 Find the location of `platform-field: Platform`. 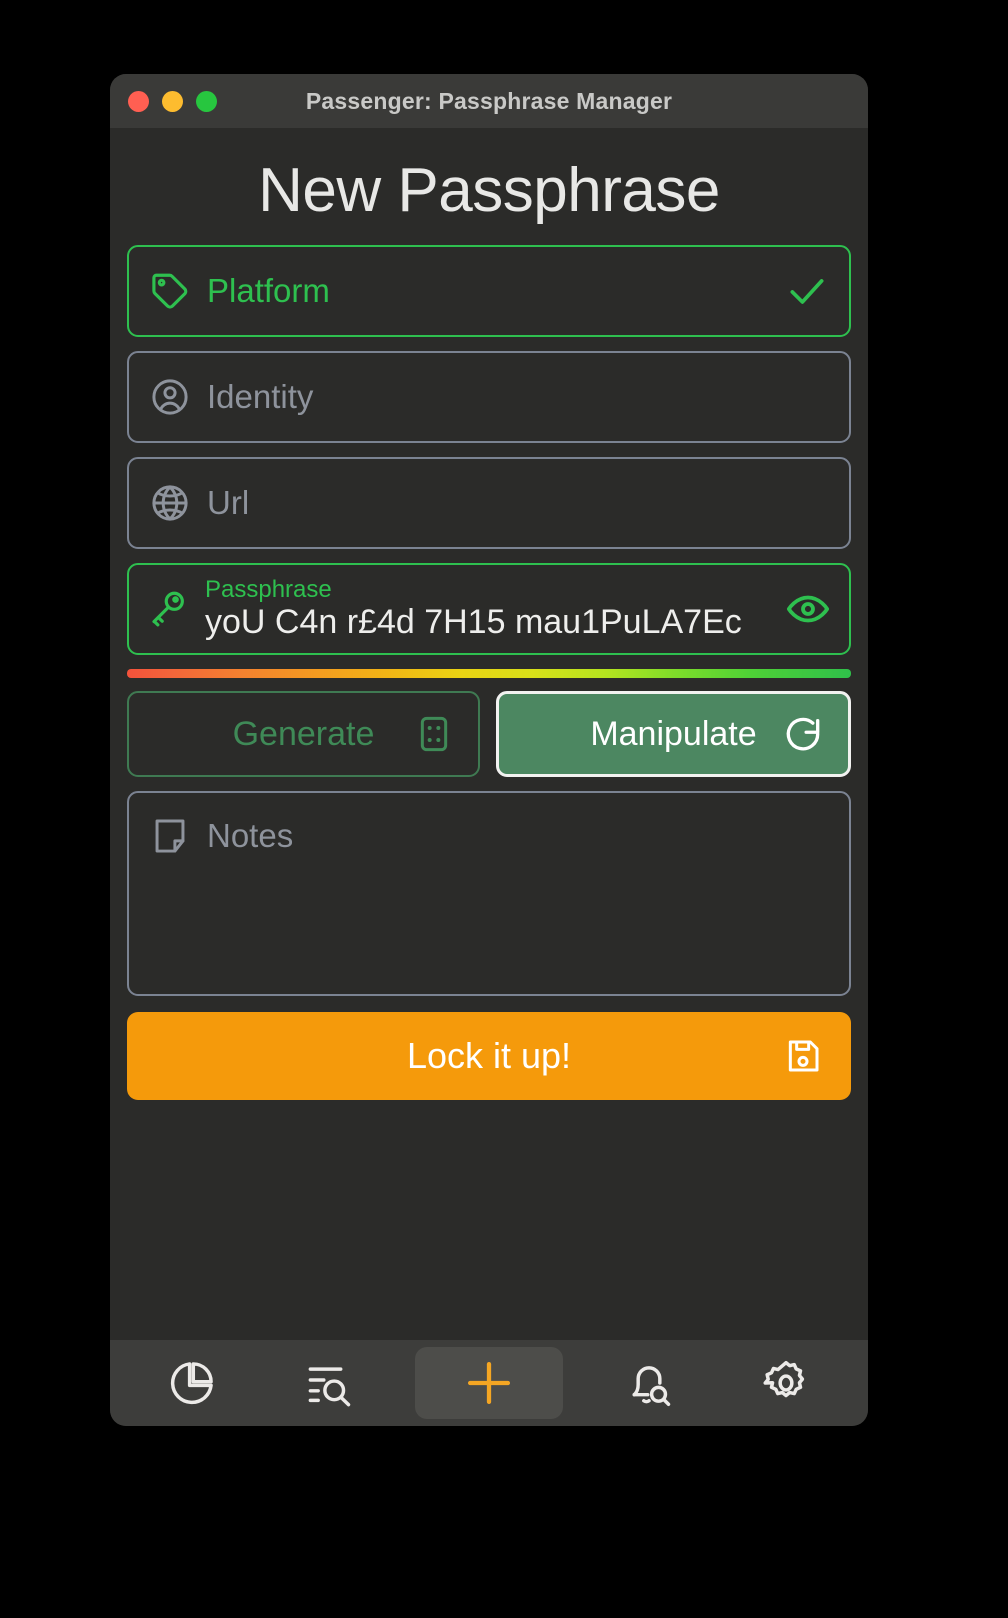

platform-field: Platform is located at coordinates (489, 291).